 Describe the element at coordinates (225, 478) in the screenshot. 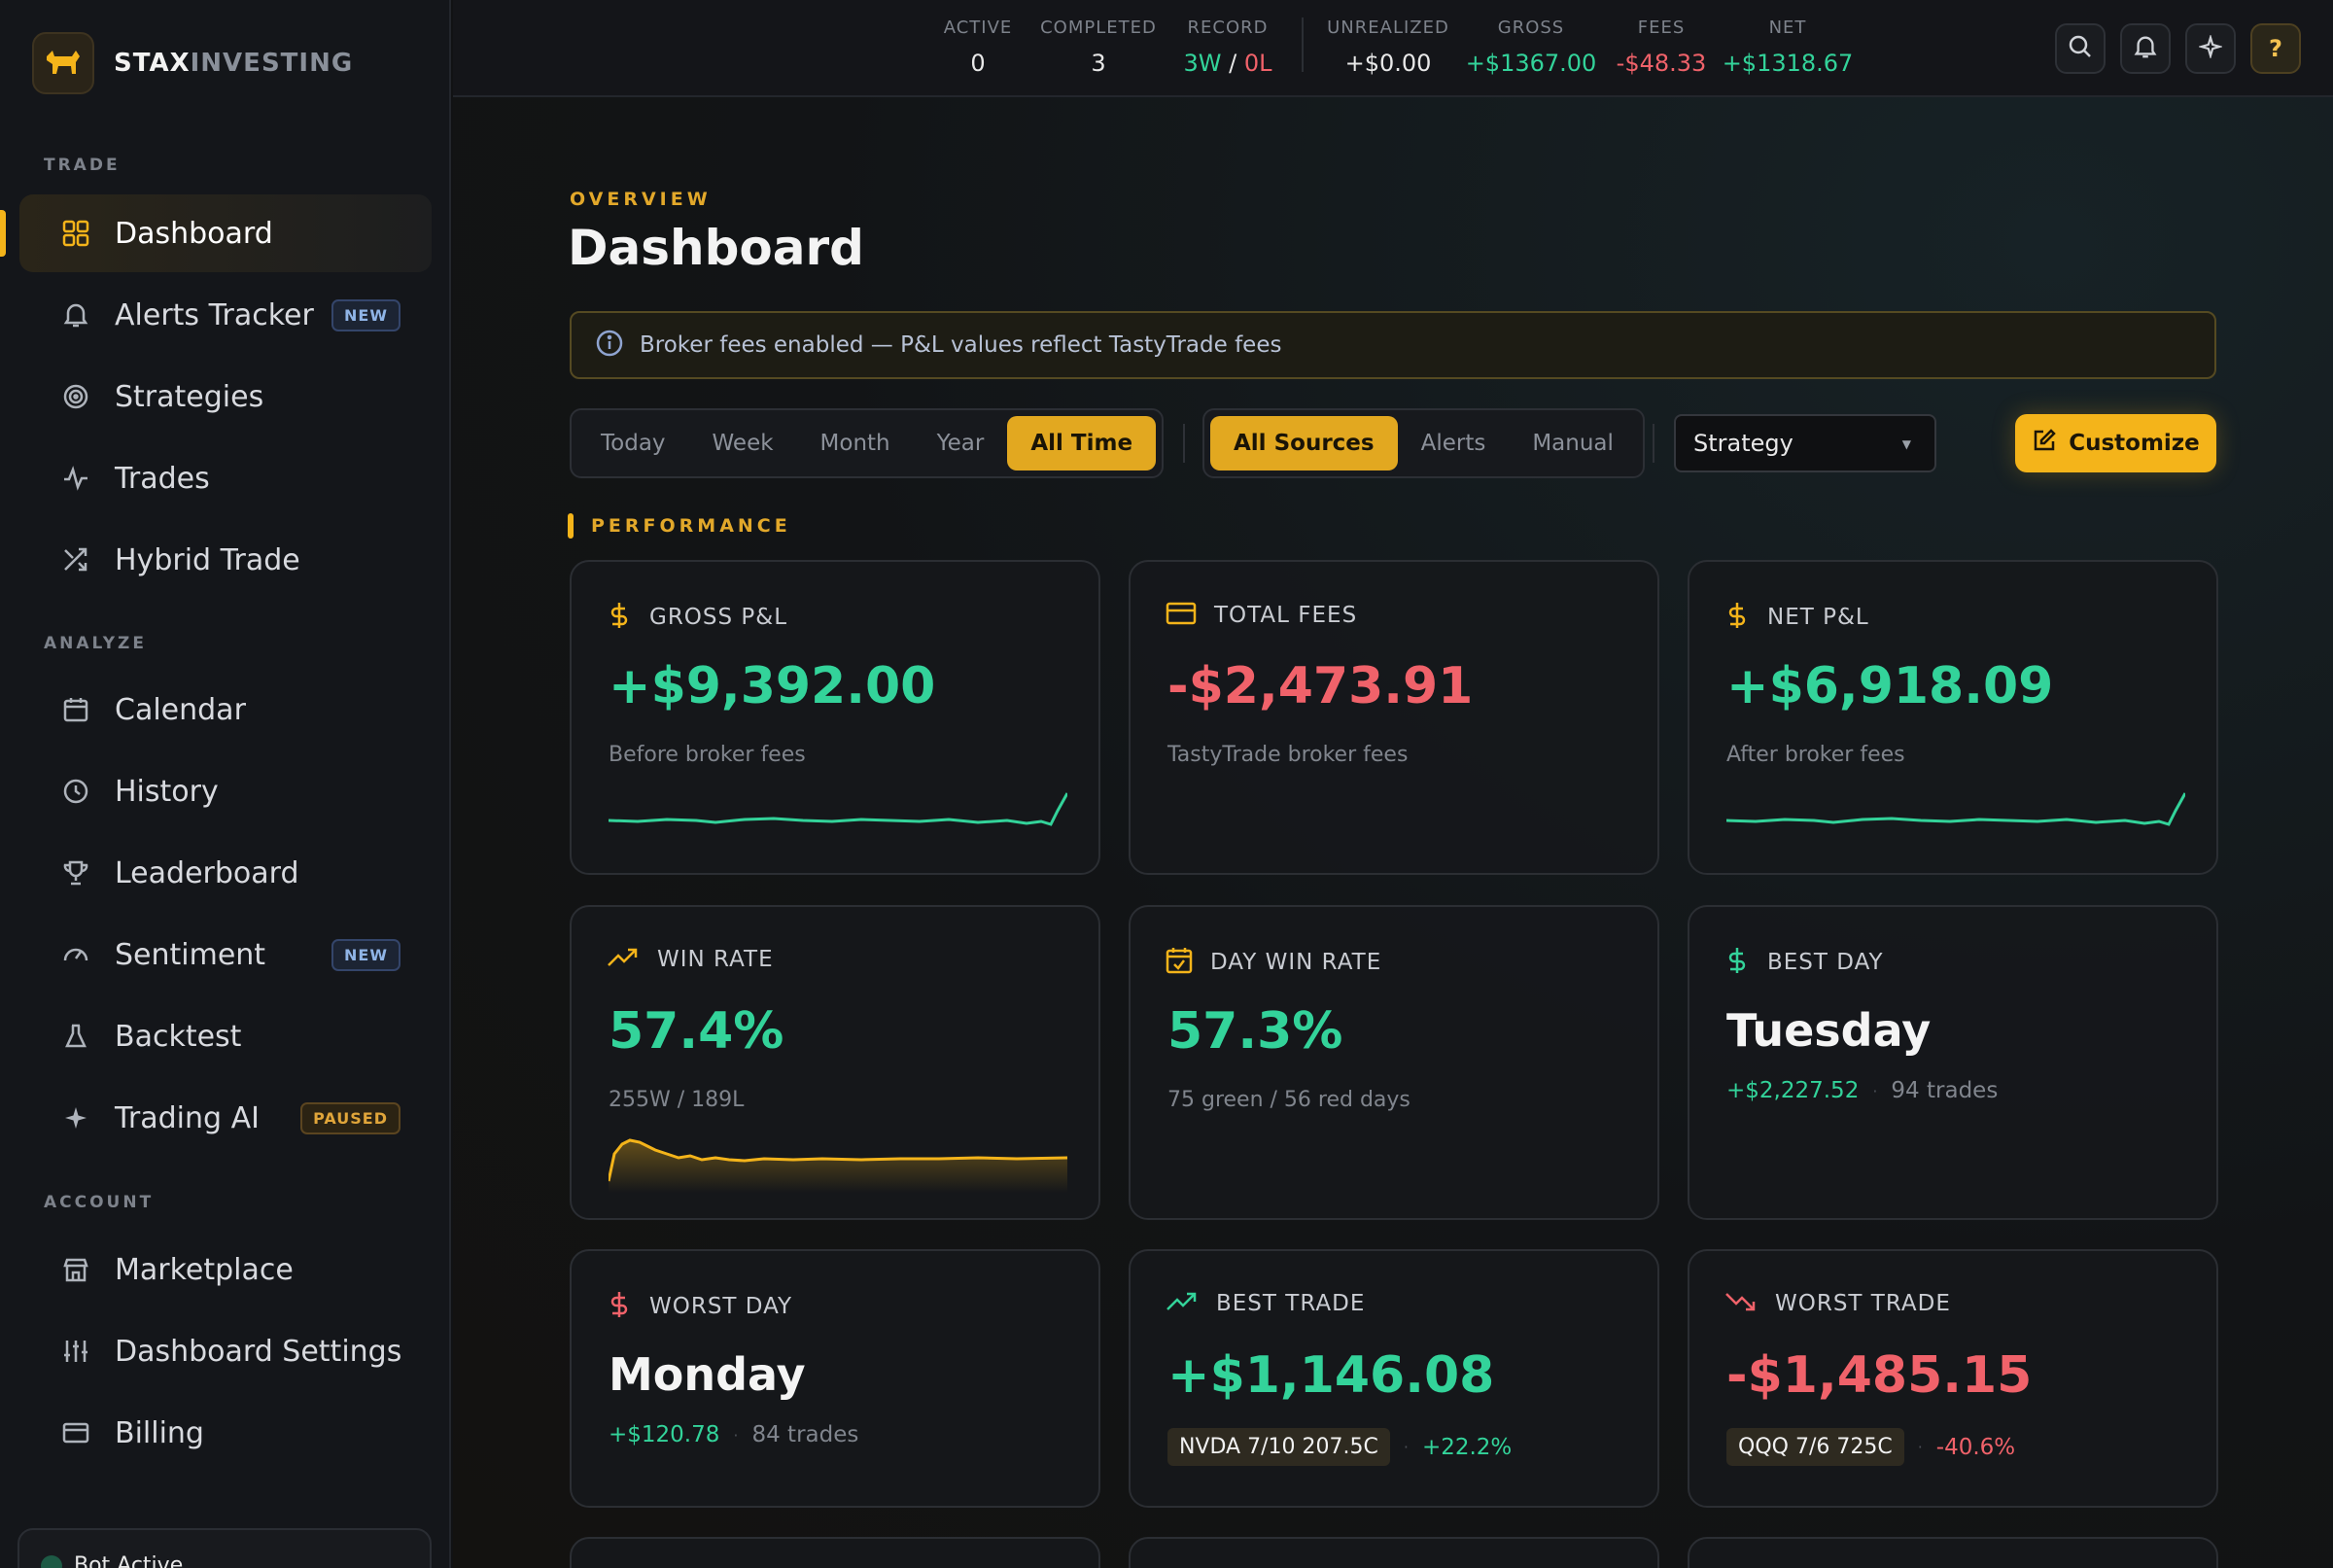

I see `sidebar-item-trades: Trades` at that location.